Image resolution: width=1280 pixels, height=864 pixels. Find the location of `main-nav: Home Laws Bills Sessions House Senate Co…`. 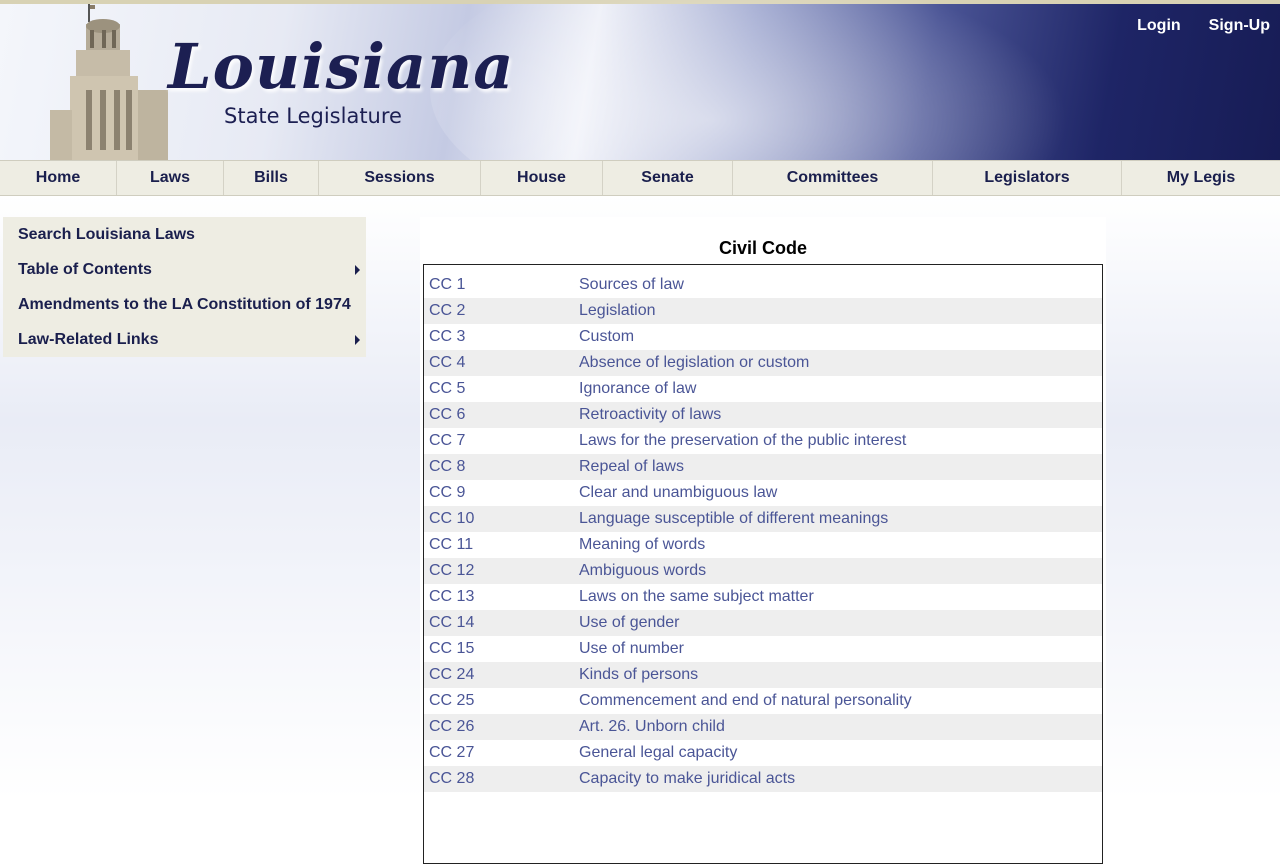

main-nav: Home Laws Bills Sessions House Senate Co… is located at coordinates (640, 178).